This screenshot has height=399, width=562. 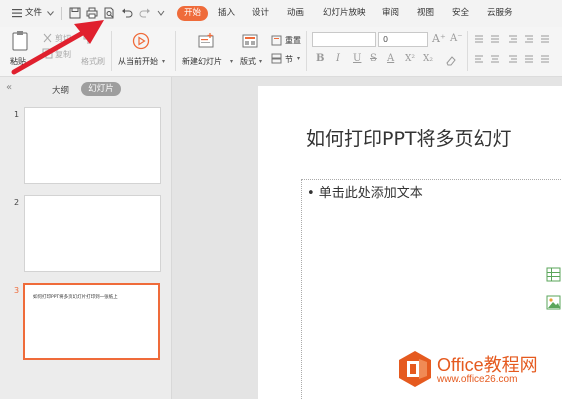 What do you see at coordinates (410, 59) in the screenshot?
I see `superscript-icon: X²` at bounding box center [410, 59].